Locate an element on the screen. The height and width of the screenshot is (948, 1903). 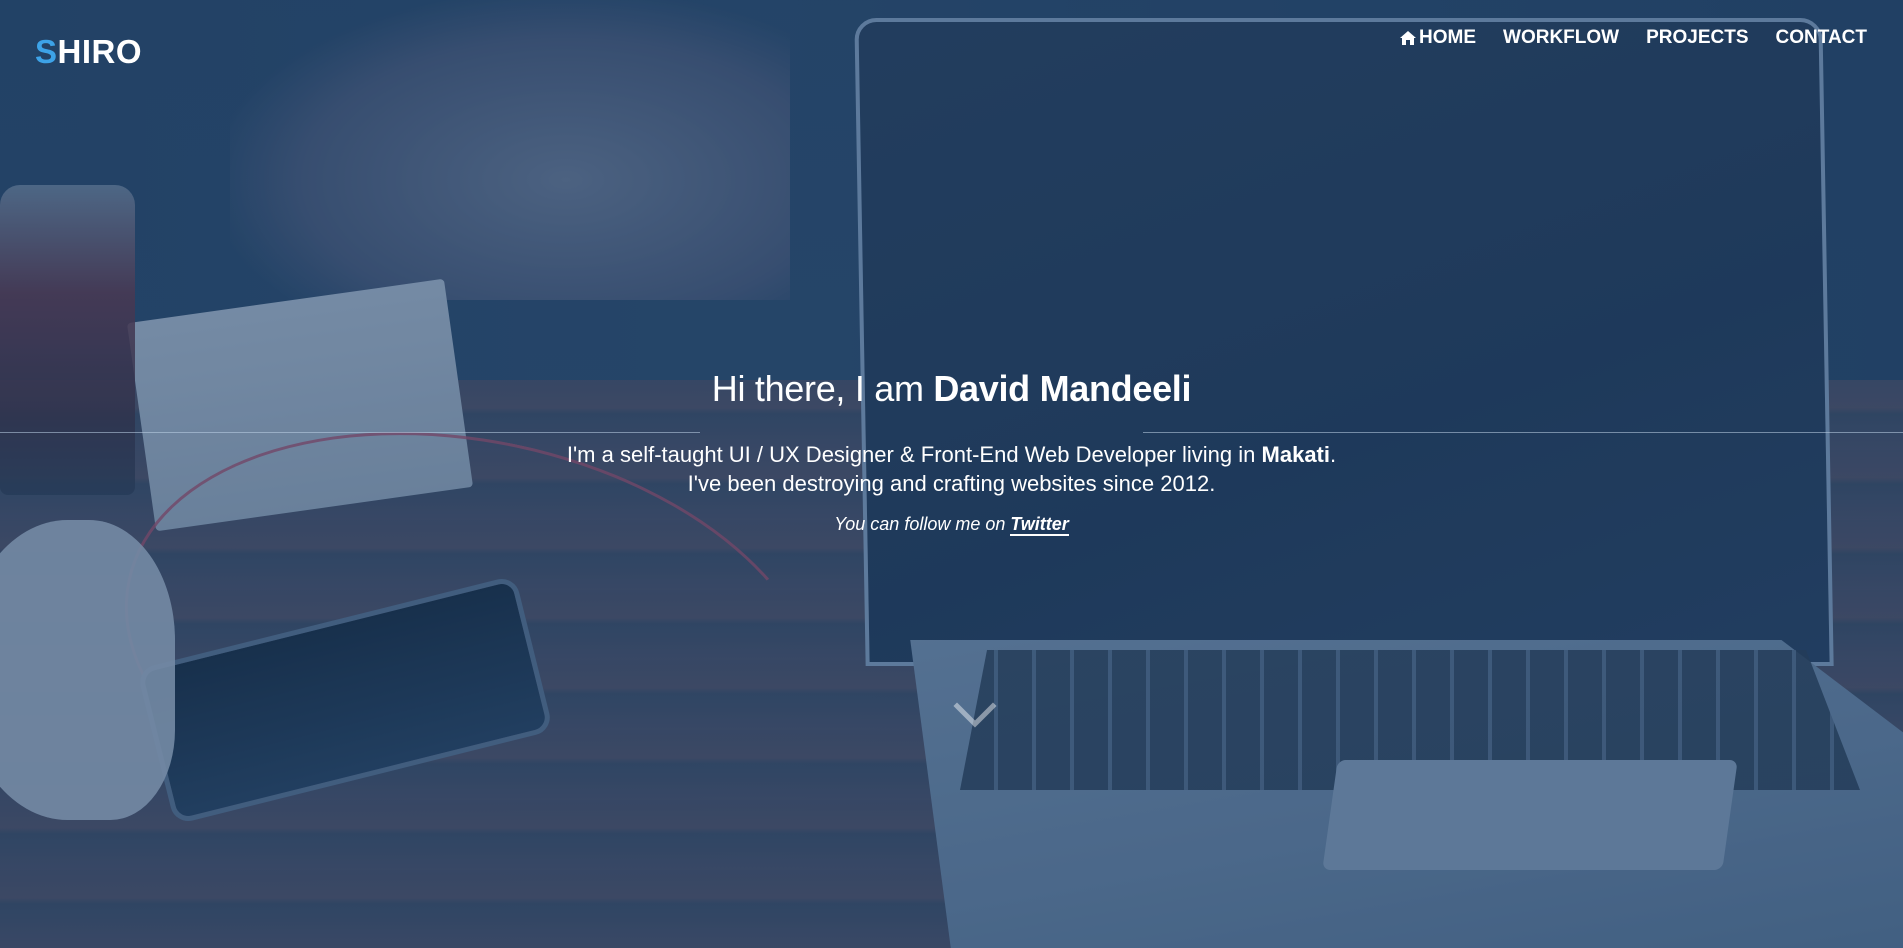
logo-first-letter: S is located at coordinates (46, 51).